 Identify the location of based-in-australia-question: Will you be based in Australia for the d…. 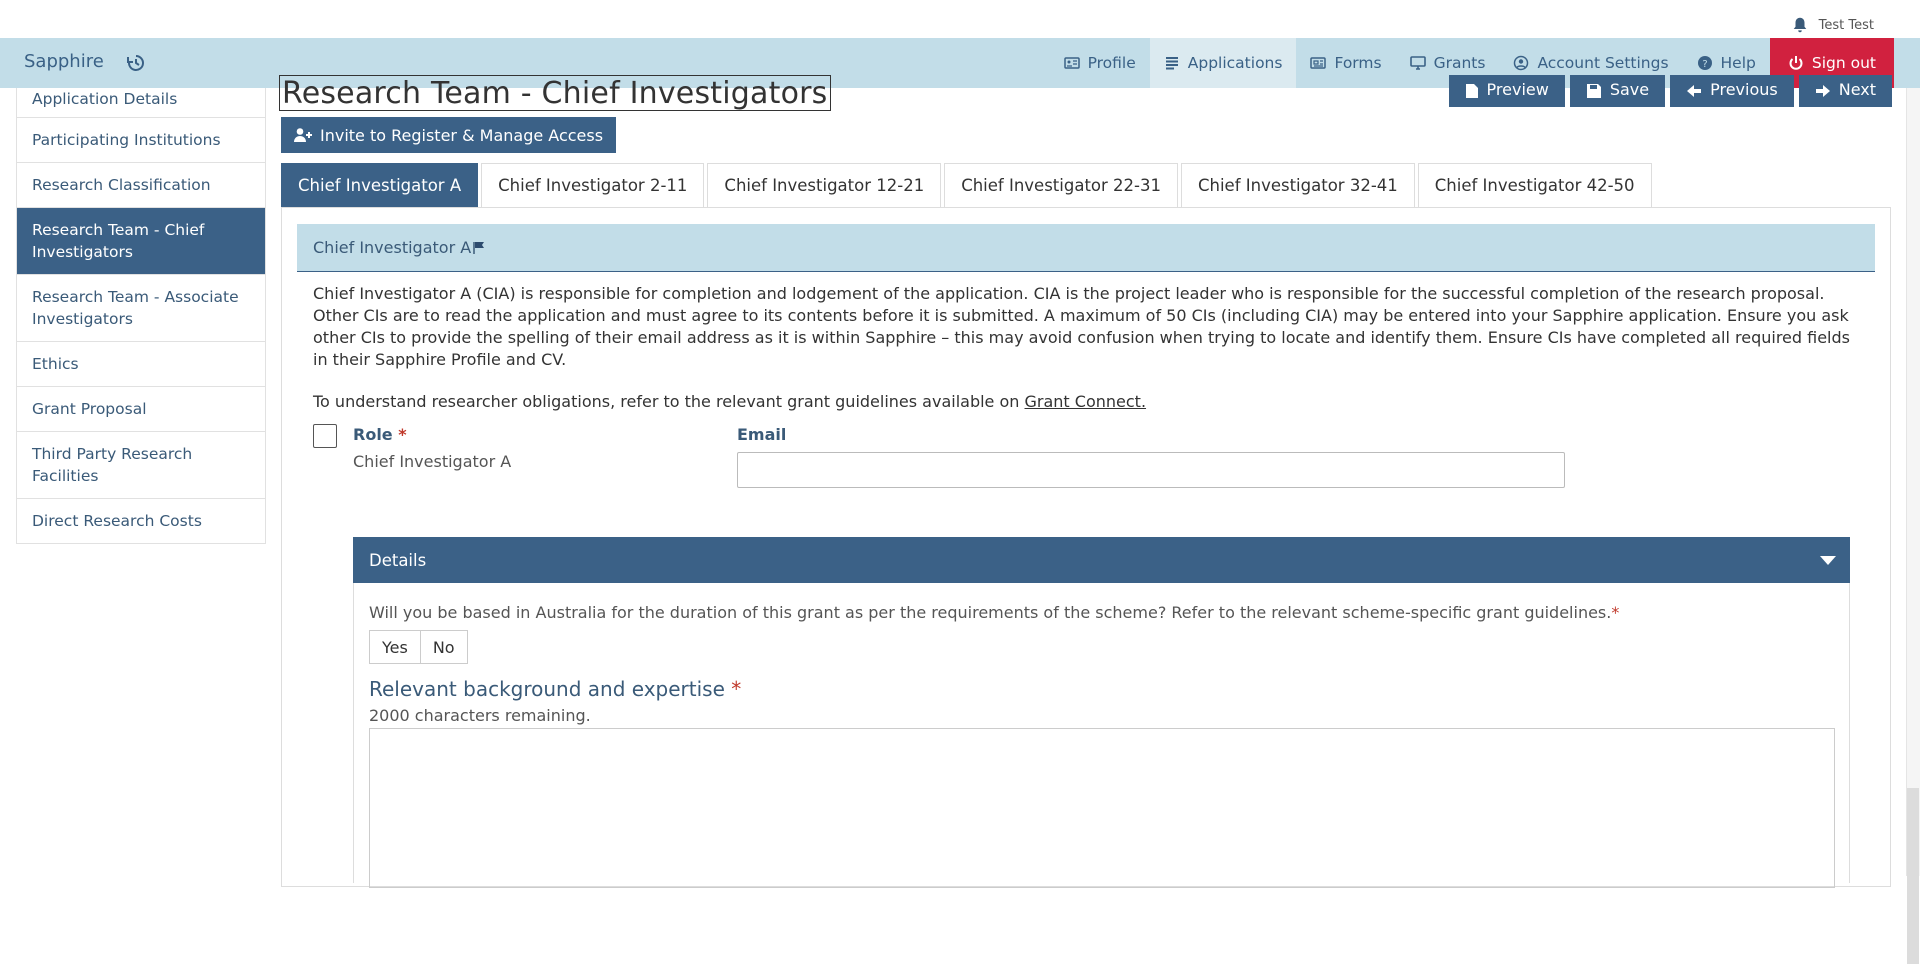
(994, 612).